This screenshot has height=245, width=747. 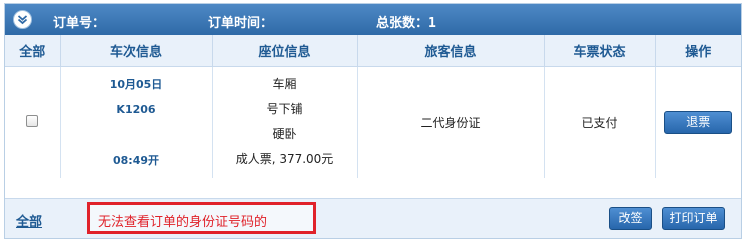 I want to click on seat-info-cell: 车厢 号下铺 硬卧 成人票, 377.00元, so click(x=285, y=122).